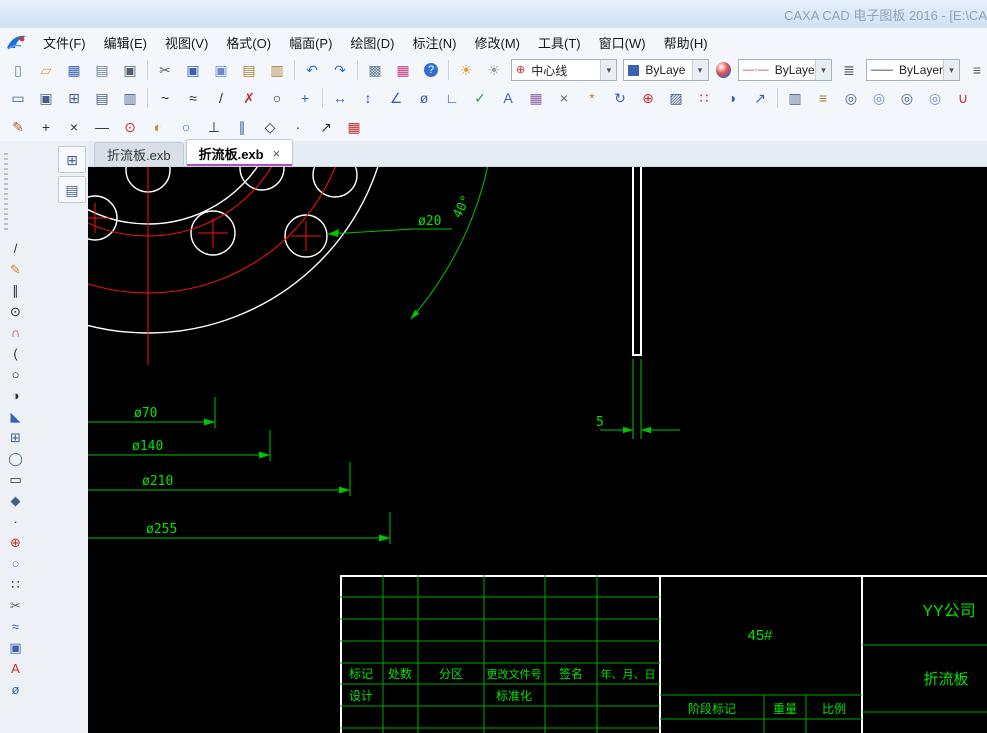  I want to click on array-button: ∷, so click(704, 98).